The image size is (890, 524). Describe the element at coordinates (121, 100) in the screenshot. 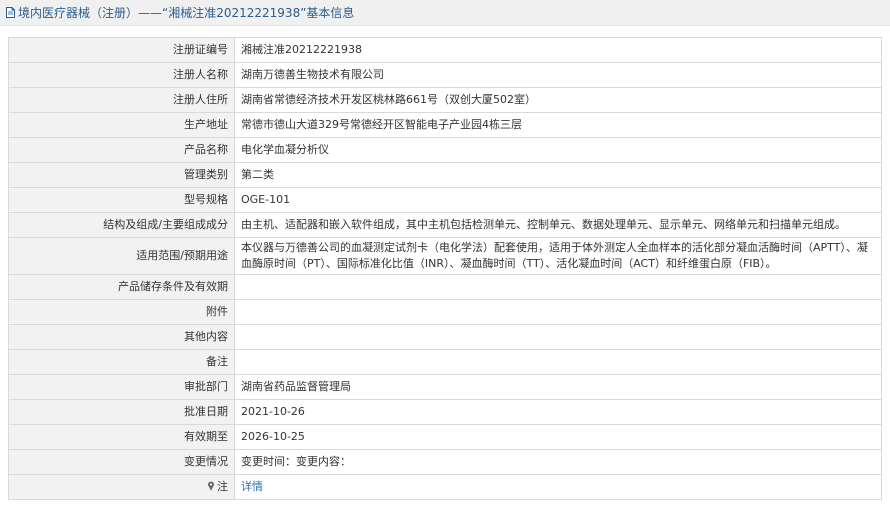

I see `row-label: 注册人住所` at that location.